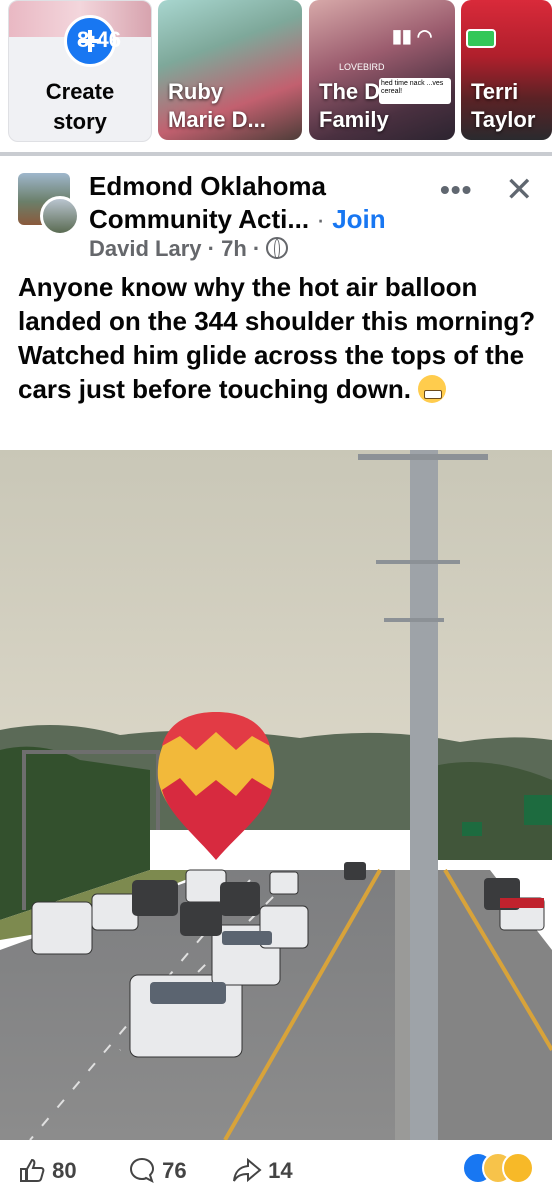 This screenshot has height=1200, width=552. Describe the element at coordinates (234, 248) in the screenshot. I see `post-time: 7h` at that location.